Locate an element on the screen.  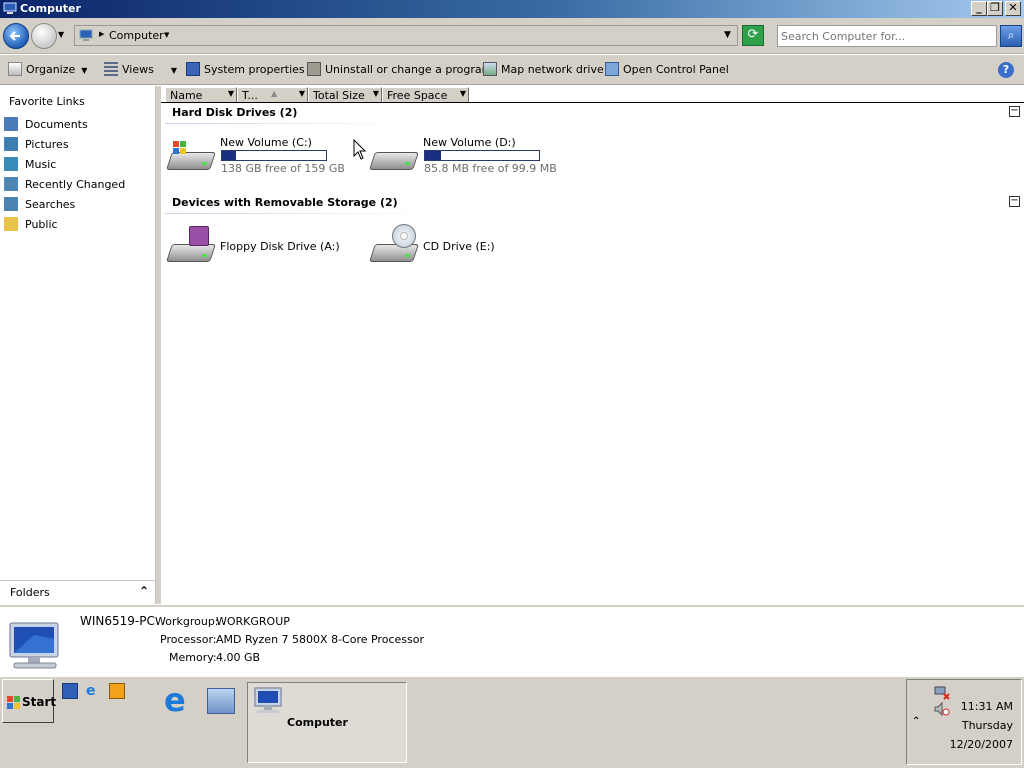
clock-date: 12/20/2007 is located at coordinates (981, 744).